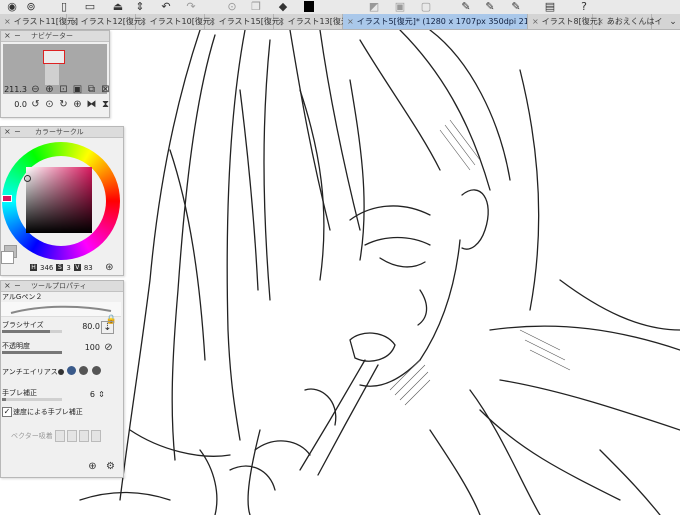  What do you see at coordinates (244, 21) in the screenshot?
I see `tab-document: × イラスト15[復元]` at bounding box center [244, 21].